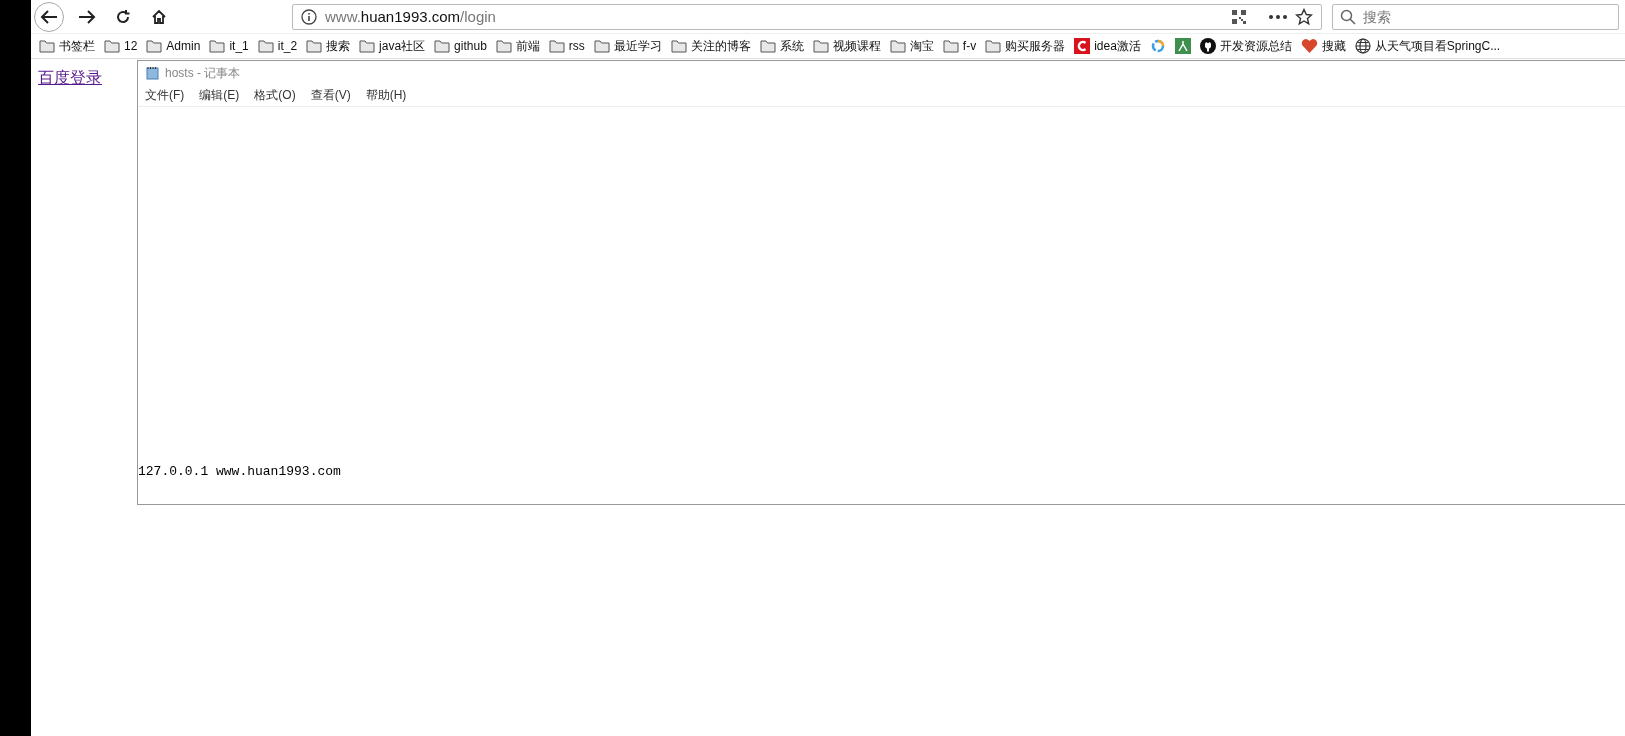 The width and height of the screenshot is (1625, 736). I want to click on bookmark-item: 搜索, so click(328, 46).